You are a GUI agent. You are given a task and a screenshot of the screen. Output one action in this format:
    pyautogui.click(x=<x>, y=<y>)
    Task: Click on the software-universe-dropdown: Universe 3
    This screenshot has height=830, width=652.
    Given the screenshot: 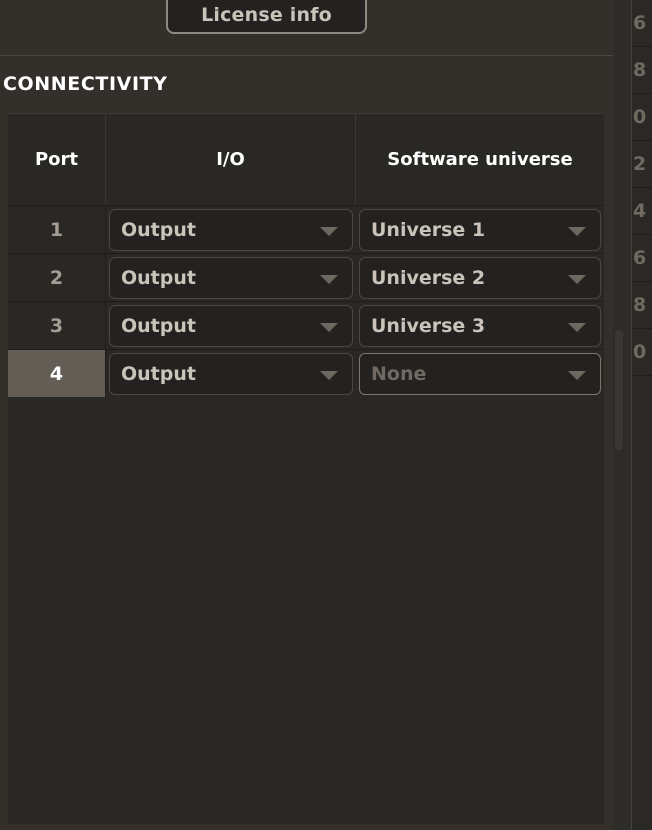 What is the action you would take?
    pyautogui.click(x=480, y=325)
    